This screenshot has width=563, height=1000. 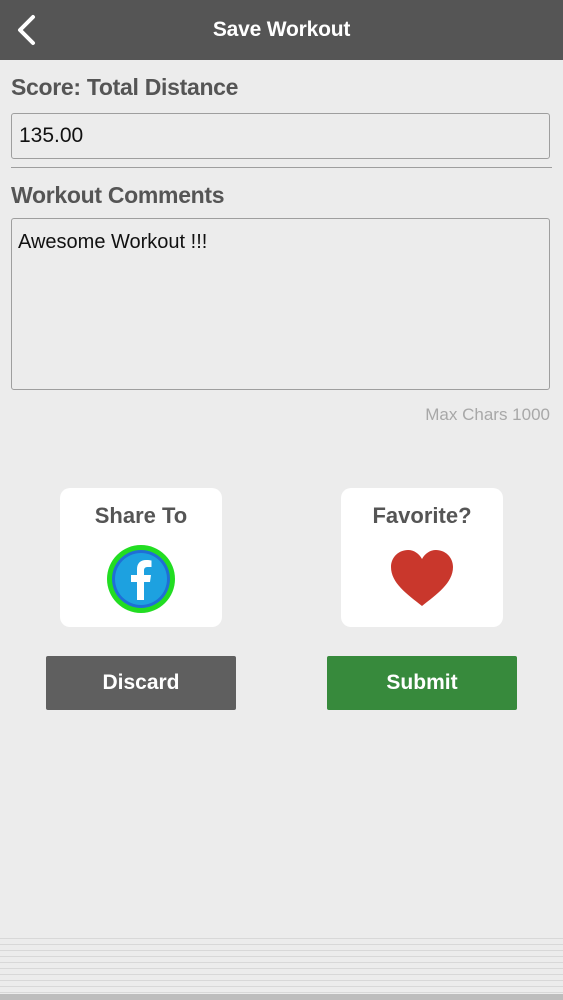 I want to click on comments-label: Workout Comments, so click(x=118, y=195).